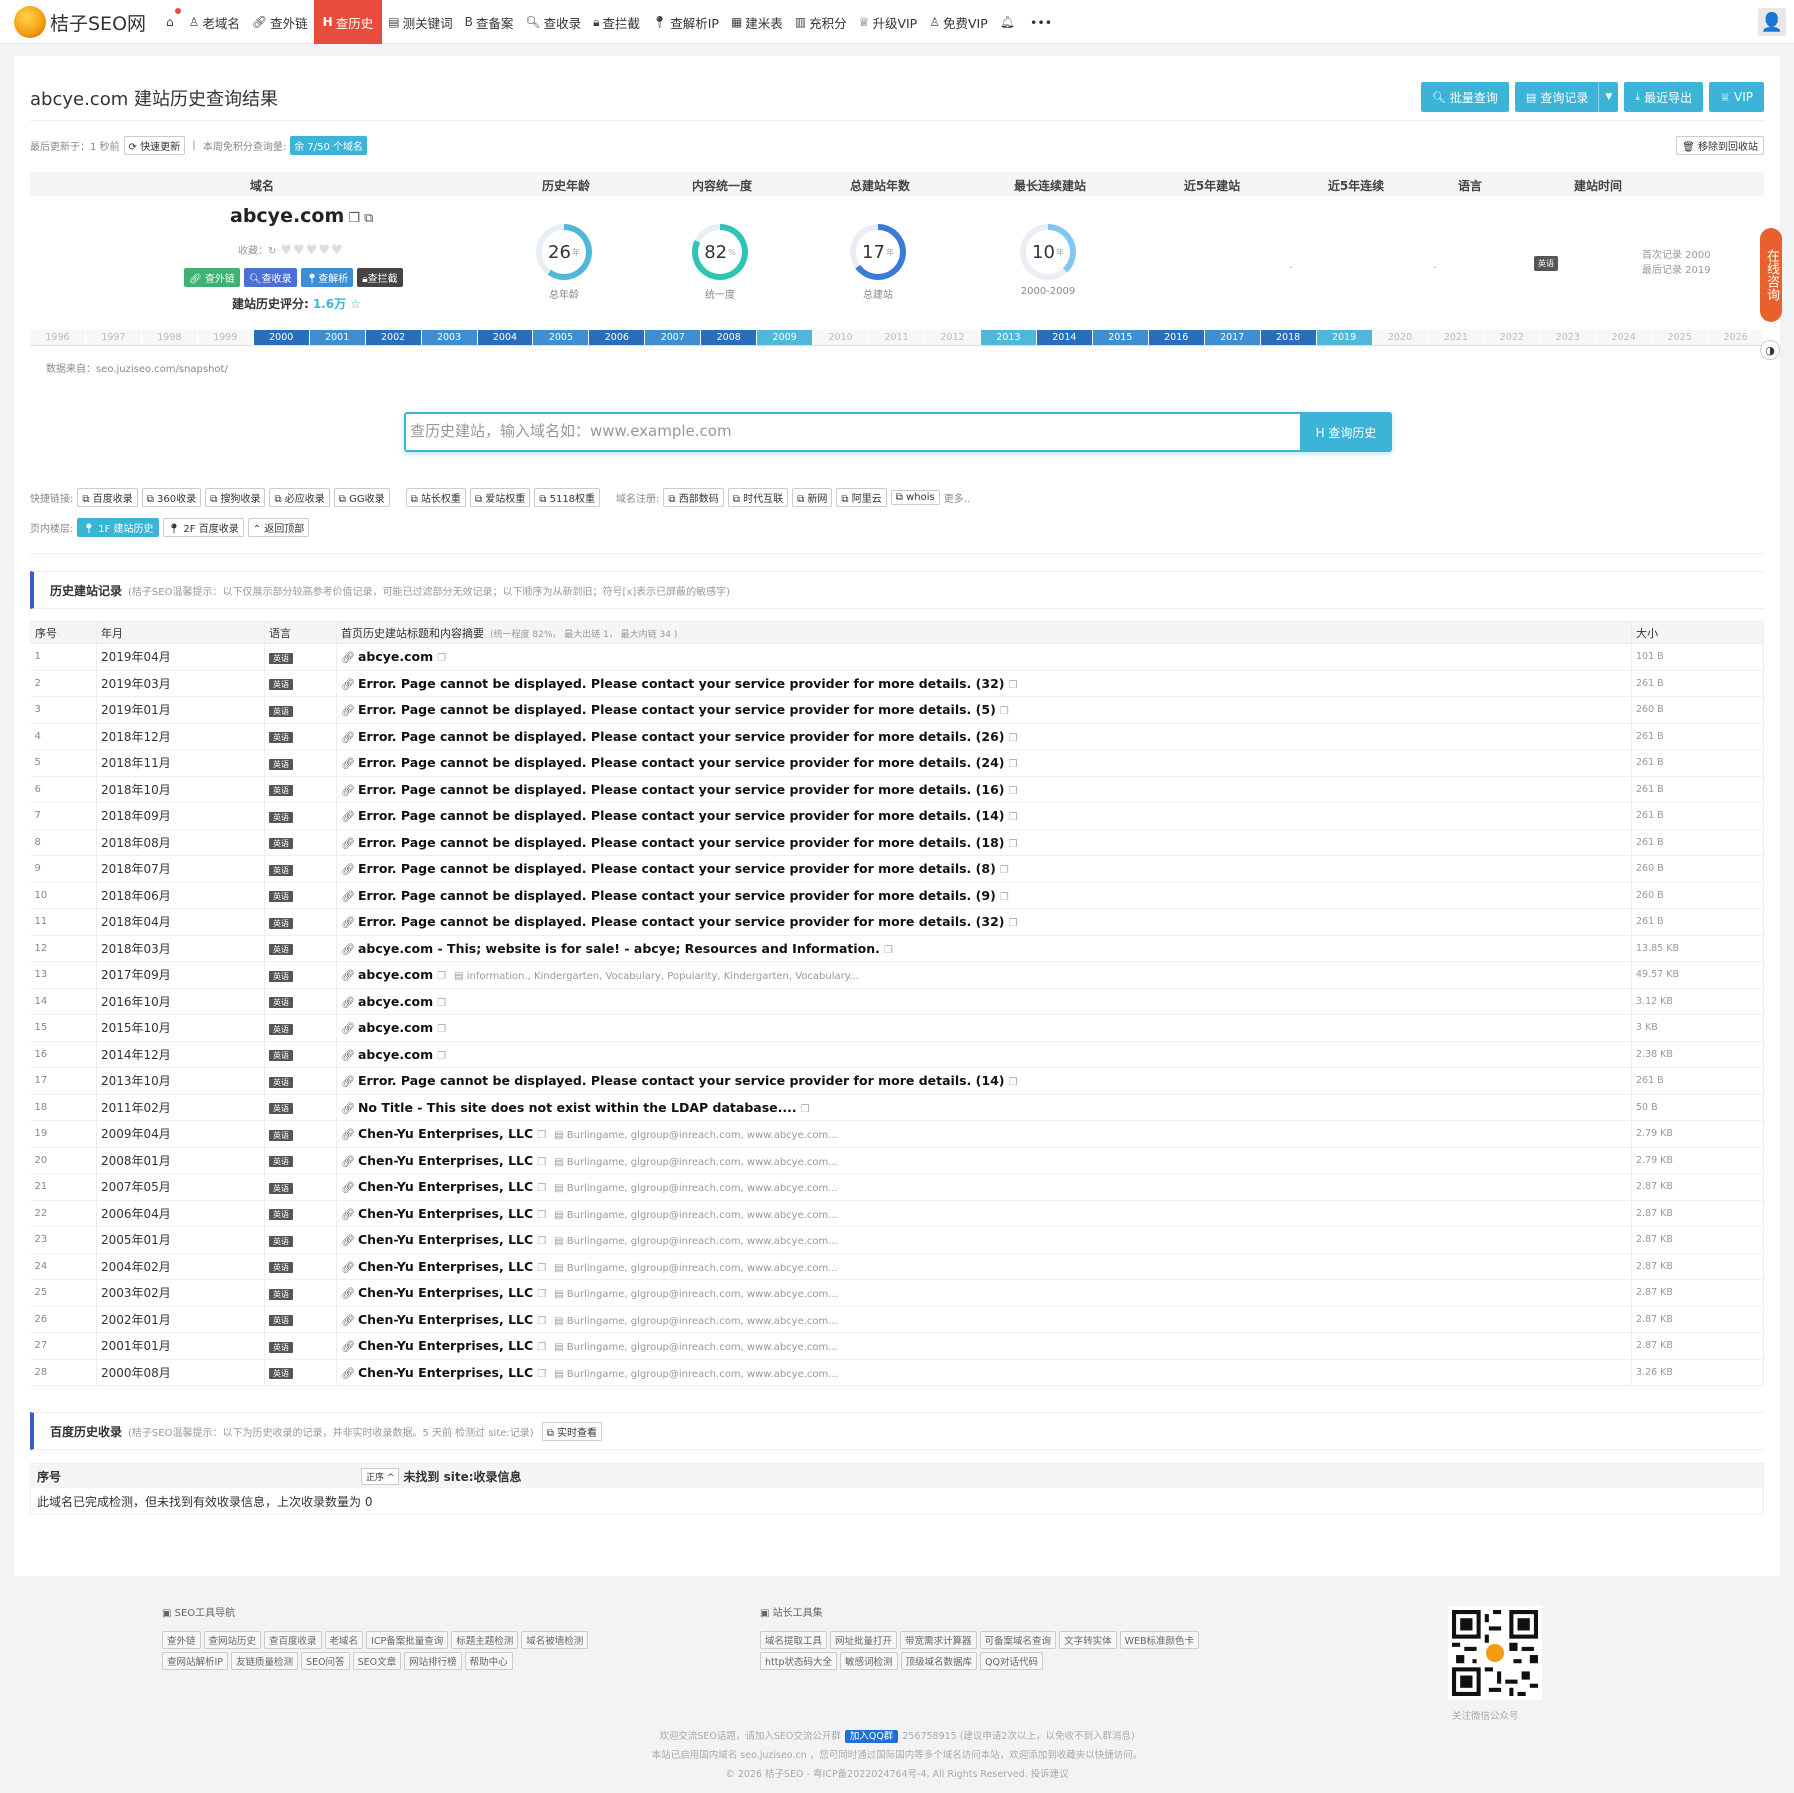 Image resolution: width=1794 pixels, height=1793 pixels. Describe the element at coordinates (1566, 97) in the screenshot. I see `query-records-button: ▤ 查询记录 ▼` at that location.